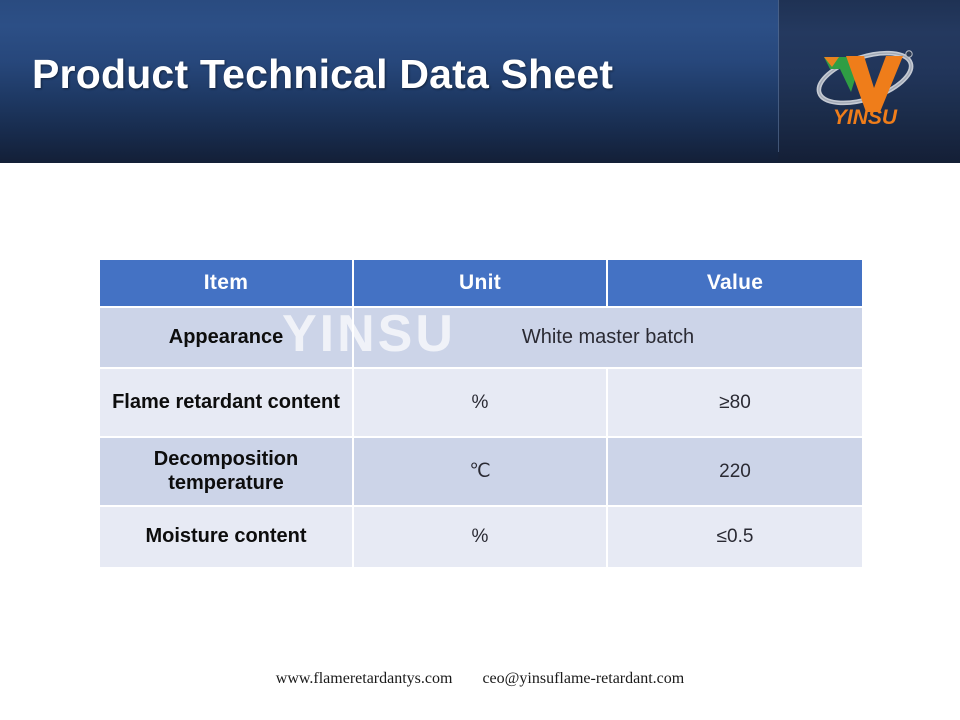  Describe the element at coordinates (226, 471) in the screenshot. I see `cell-item-decomposition-temperature: Decomposition temperature` at that location.